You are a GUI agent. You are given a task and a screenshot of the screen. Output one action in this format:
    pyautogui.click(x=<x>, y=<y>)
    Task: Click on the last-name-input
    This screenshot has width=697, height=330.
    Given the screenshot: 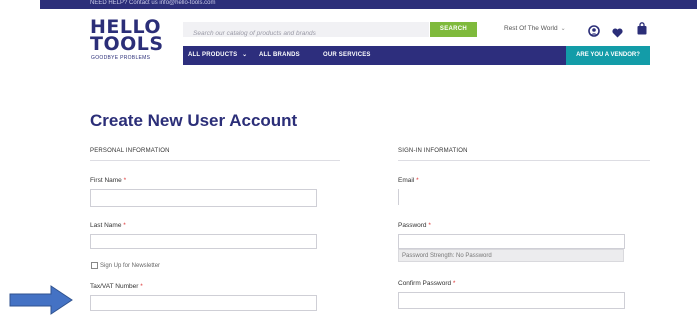 What is the action you would take?
    pyautogui.click(x=203, y=243)
    